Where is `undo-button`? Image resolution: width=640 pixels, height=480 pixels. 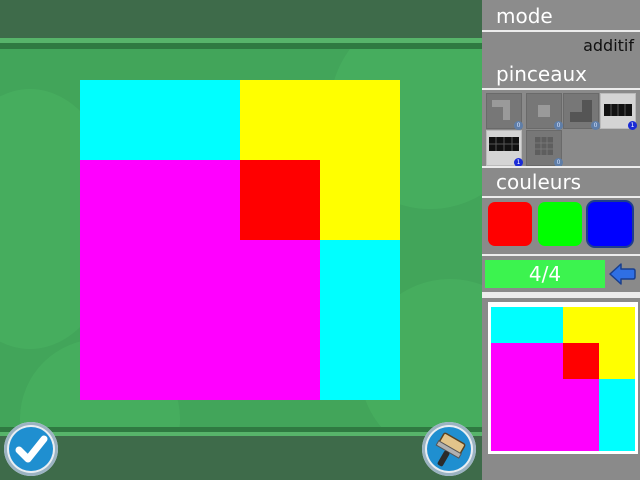 undo-button is located at coordinates (622, 274).